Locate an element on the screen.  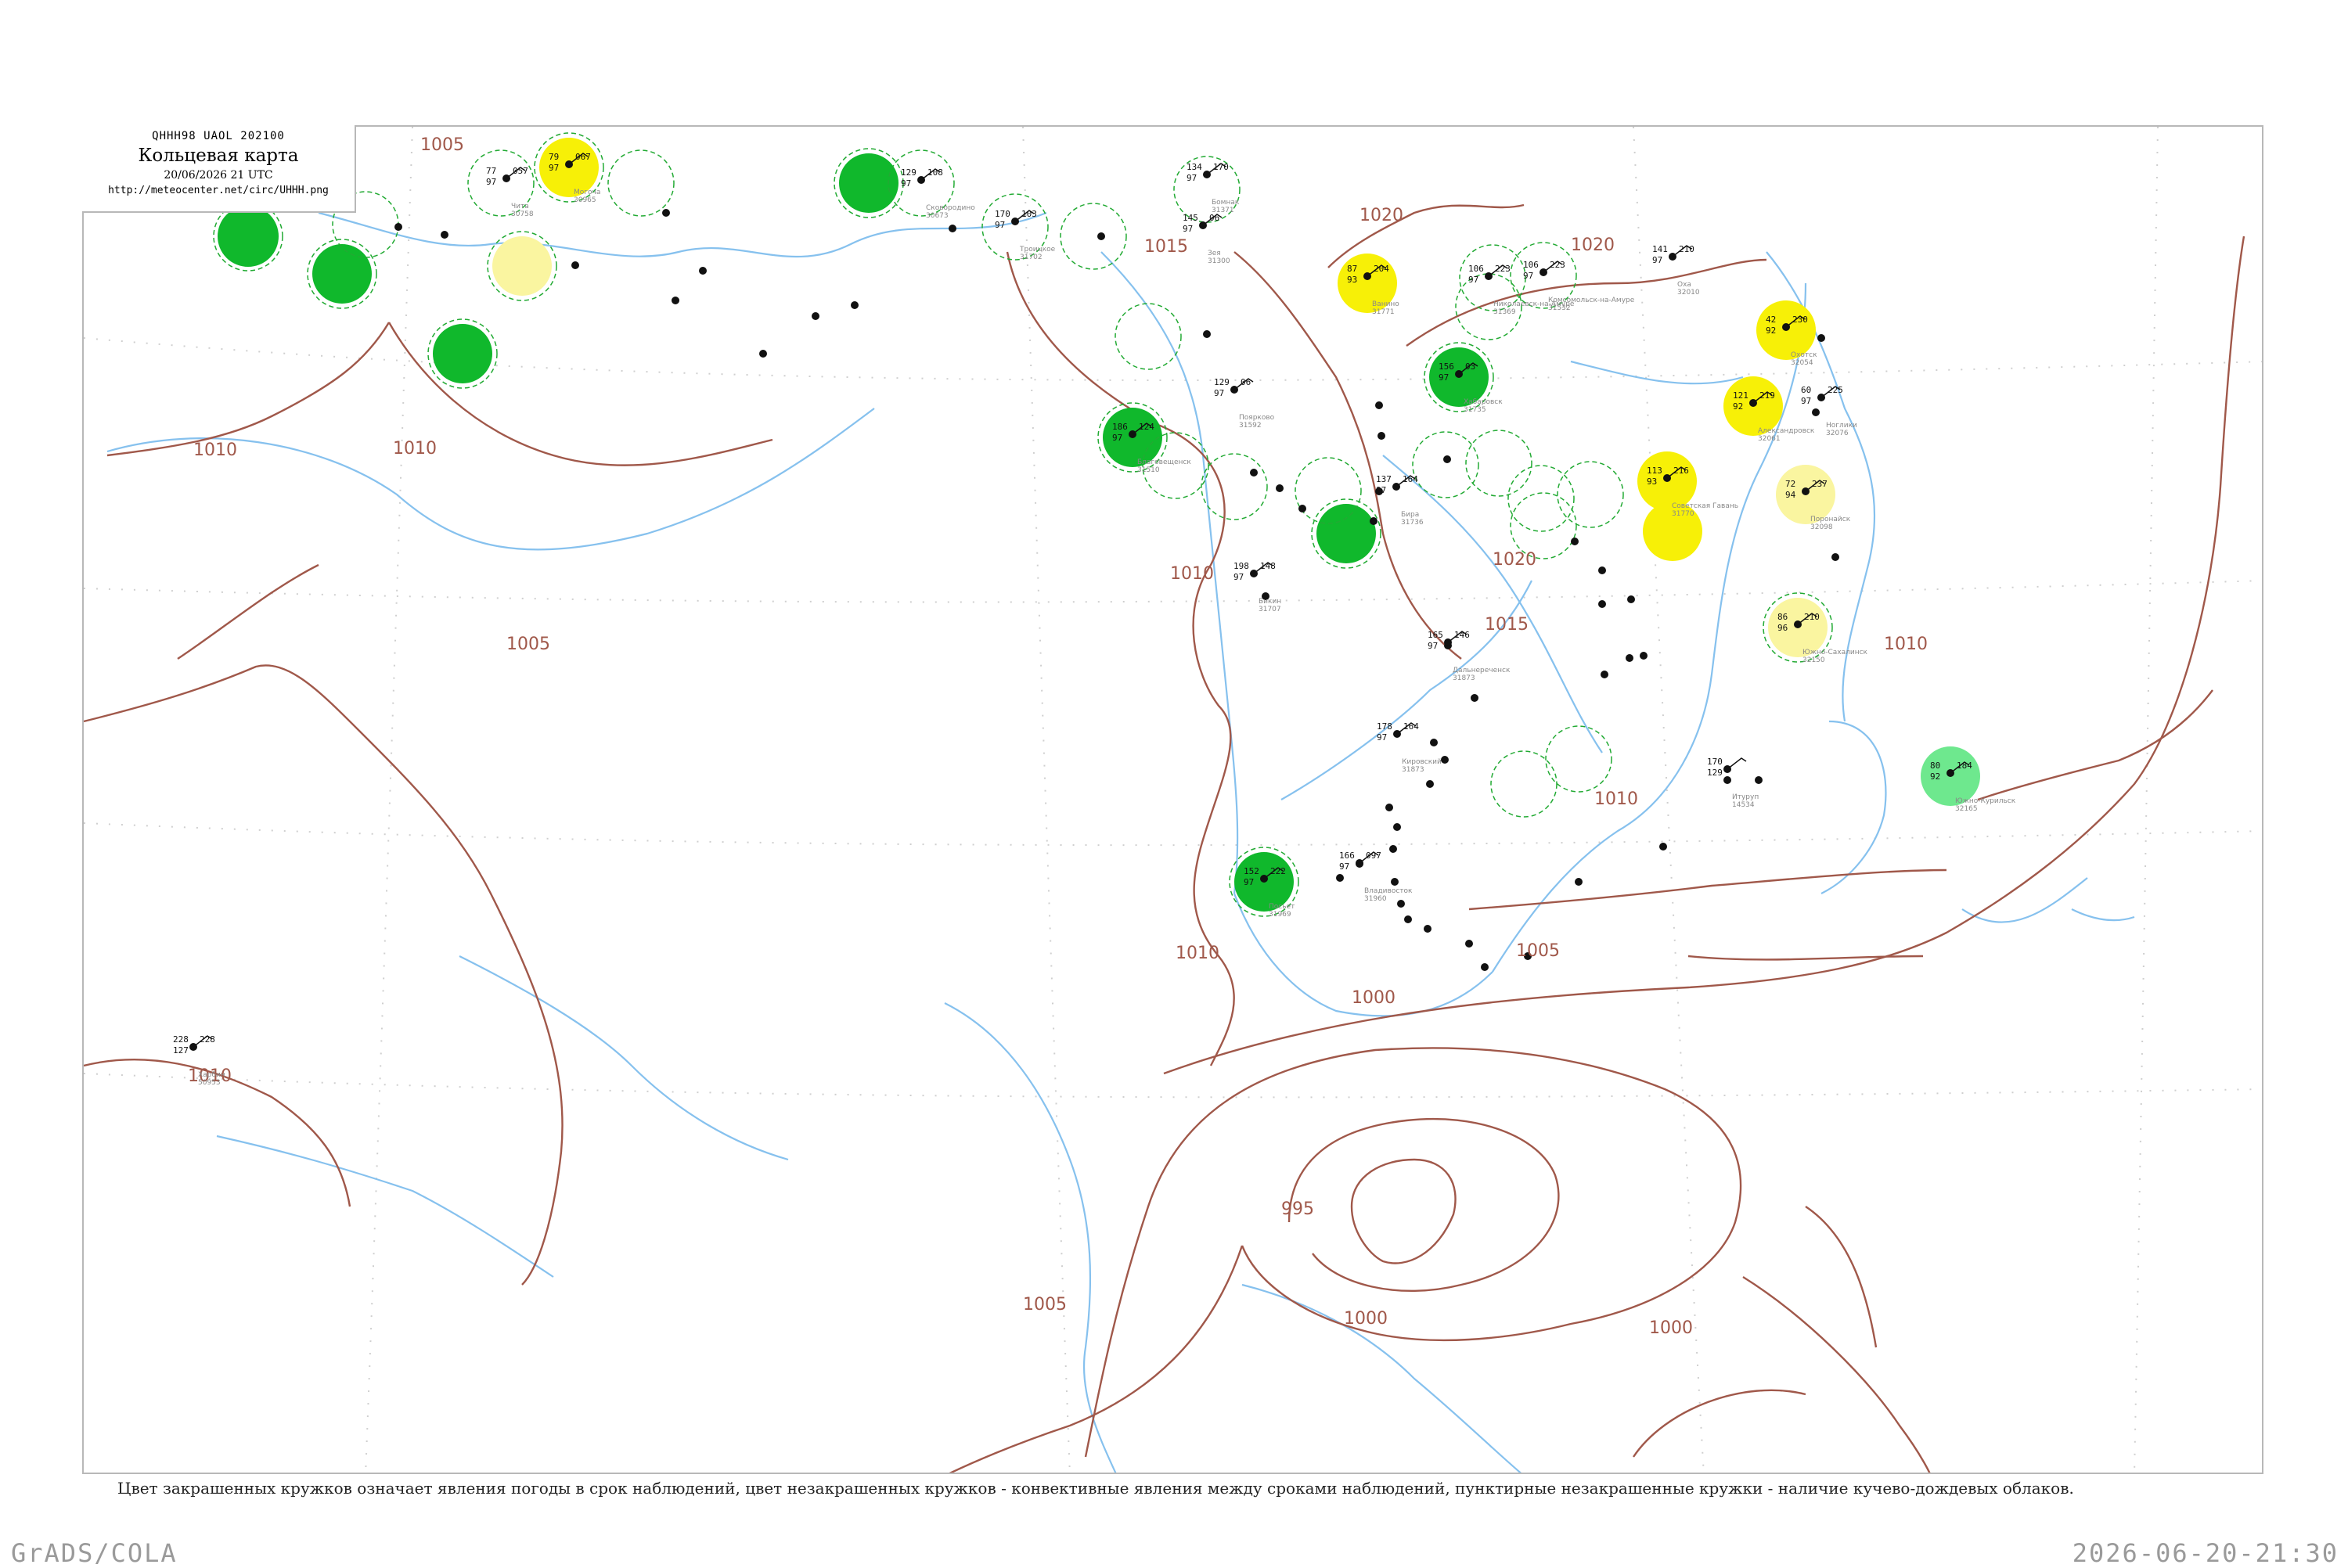
station-temp: 198 is located at coordinates (1241, 566).